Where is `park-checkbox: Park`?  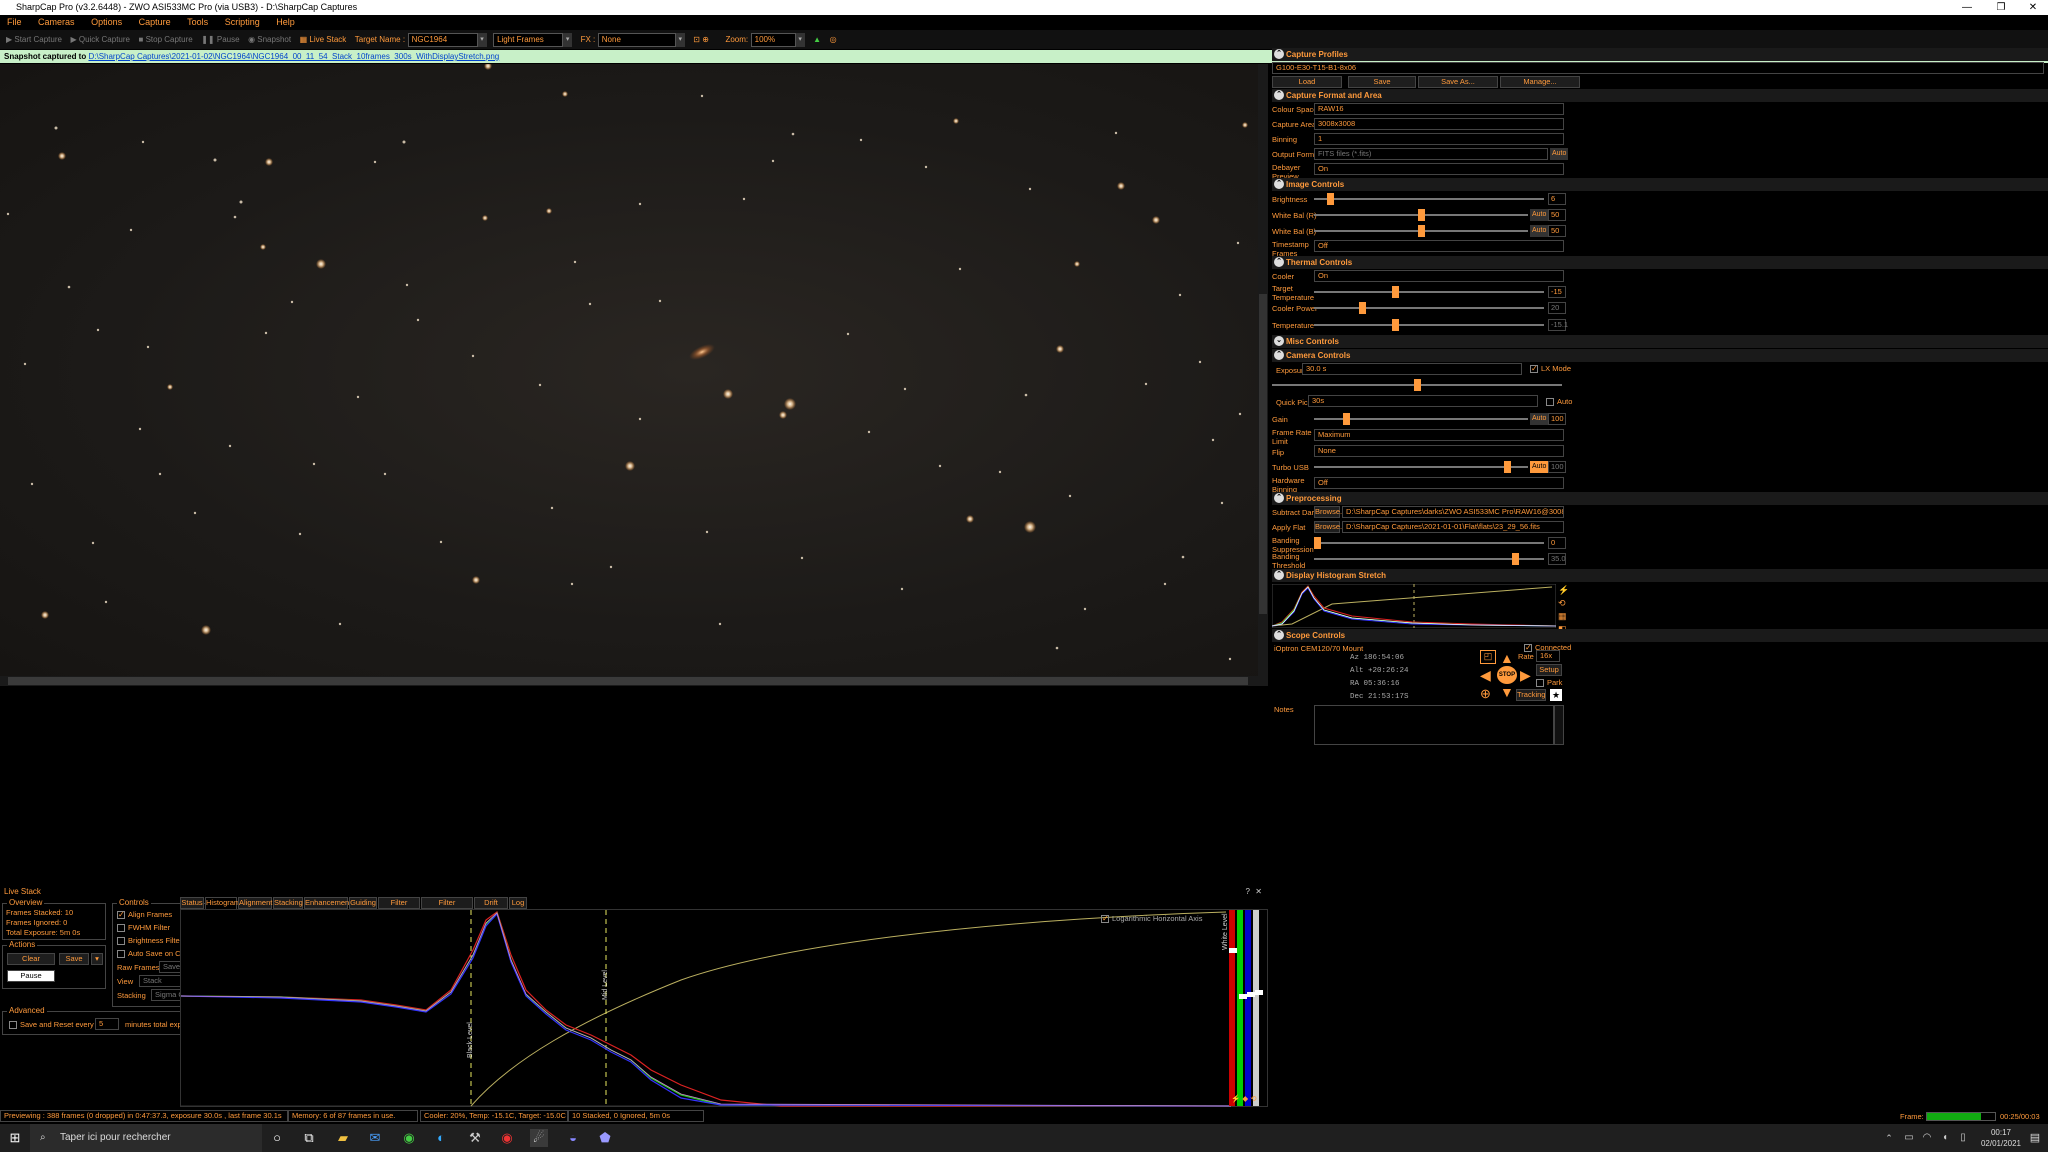
park-checkbox: Park is located at coordinates (1549, 683).